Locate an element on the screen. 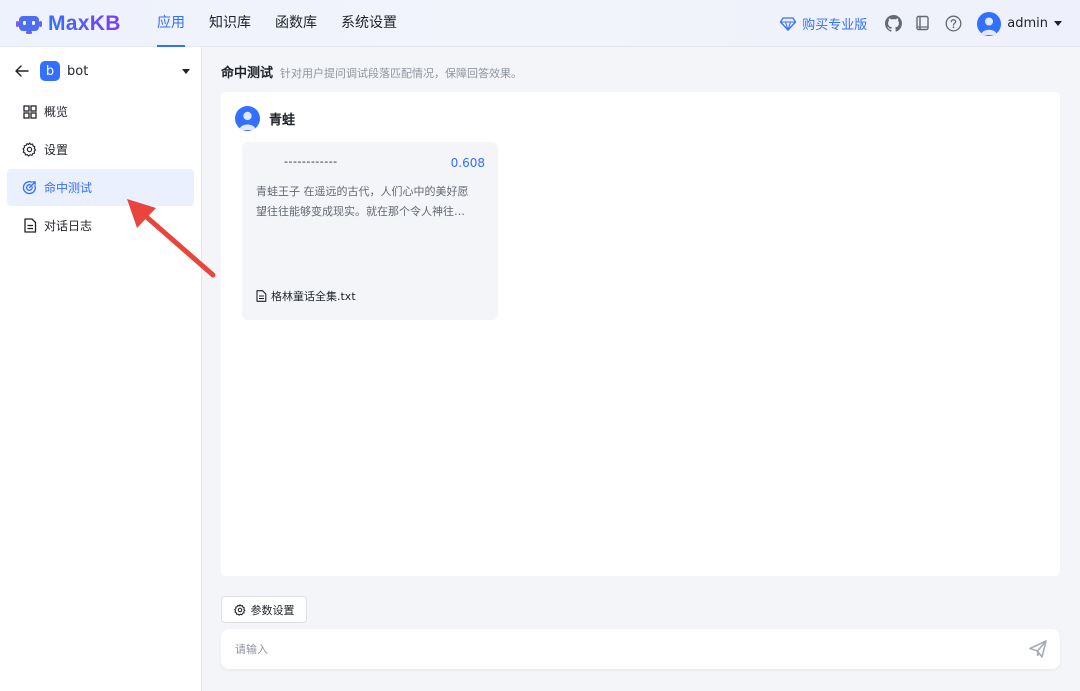 This screenshot has width=1080, height=691. query-input-box is located at coordinates (640, 649).